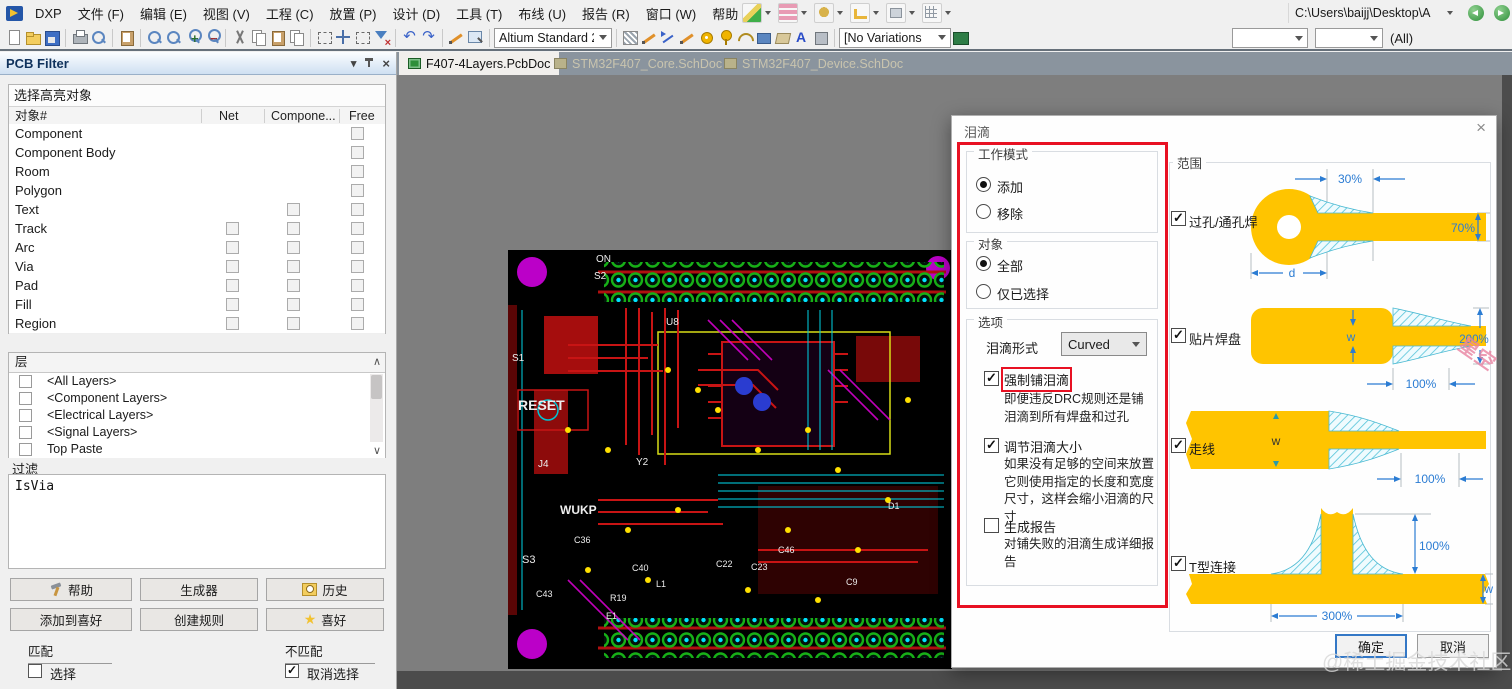 This screenshot has height=689, width=1512. Describe the element at coordinates (788, 13) in the screenshot. I see `layer-stack-icon` at that location.